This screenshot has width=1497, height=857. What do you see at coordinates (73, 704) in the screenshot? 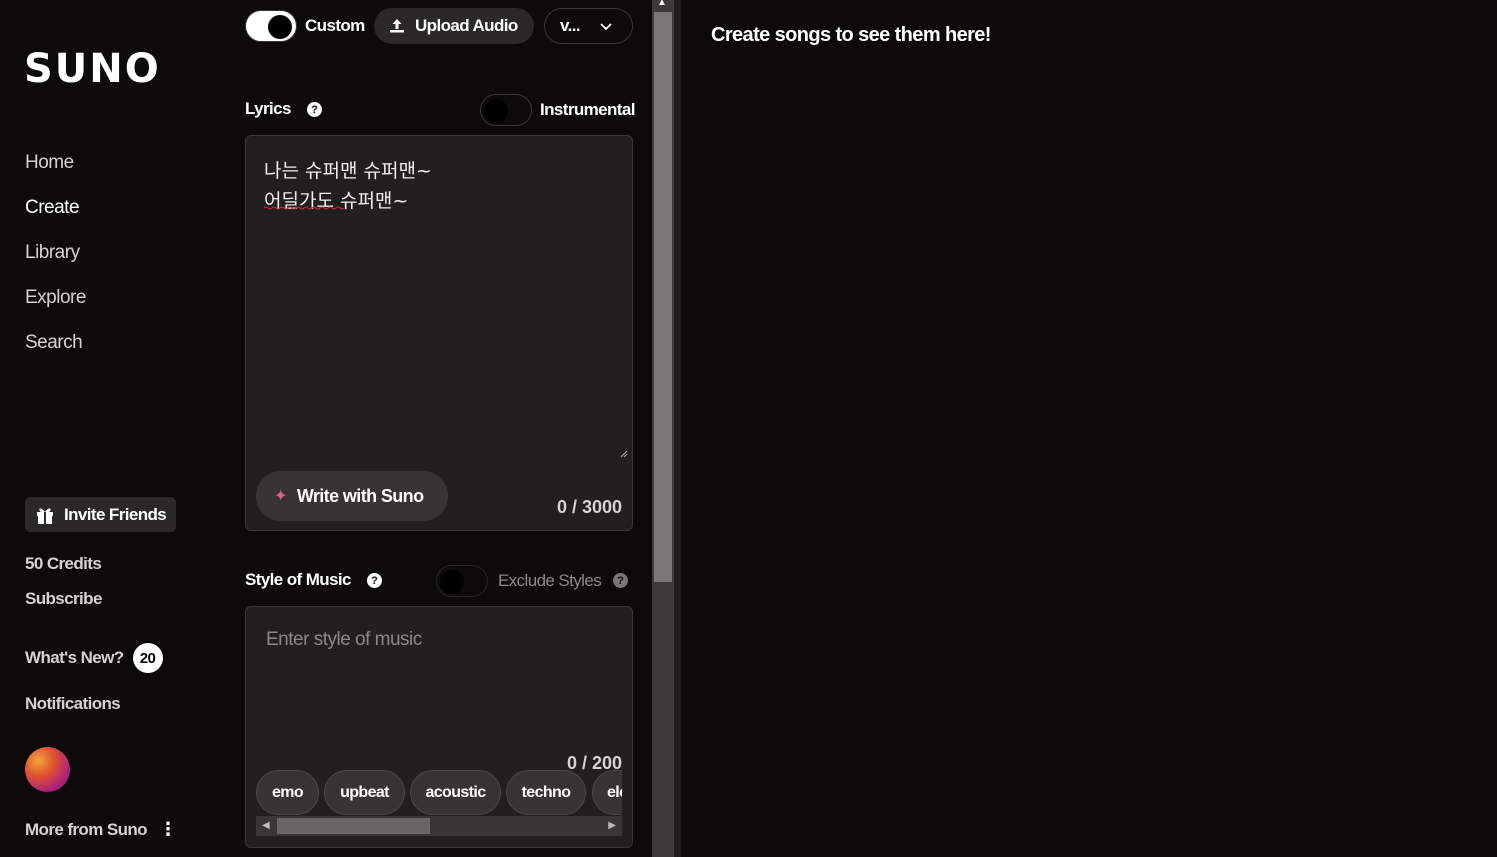
I see `notifications-link: Notifications` at bounding box center [73, 704].